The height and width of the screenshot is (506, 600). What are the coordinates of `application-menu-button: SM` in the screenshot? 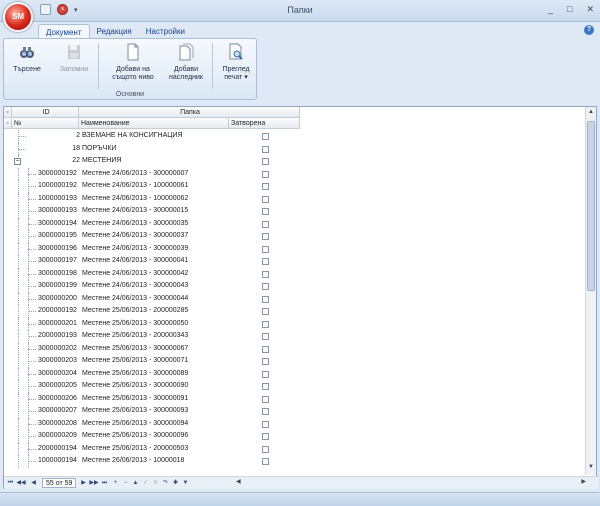 It's located at (18, 17).